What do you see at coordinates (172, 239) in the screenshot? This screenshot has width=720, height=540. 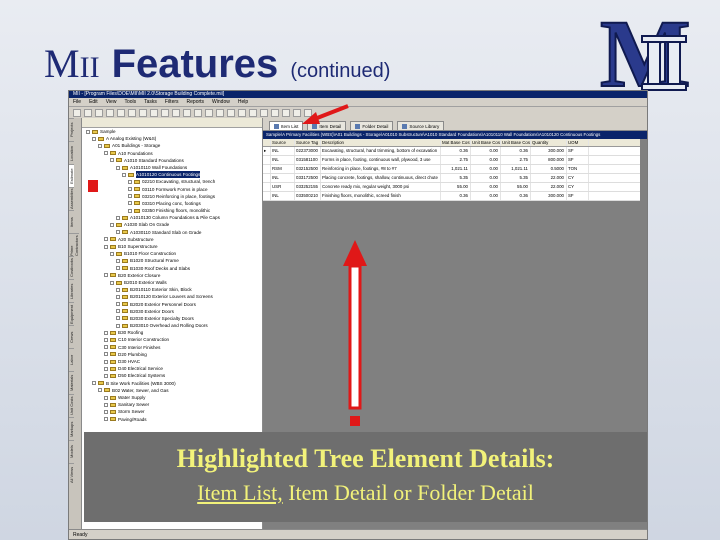 I see `tree-node: A20 Substructure` at bounding box center [172, 239].